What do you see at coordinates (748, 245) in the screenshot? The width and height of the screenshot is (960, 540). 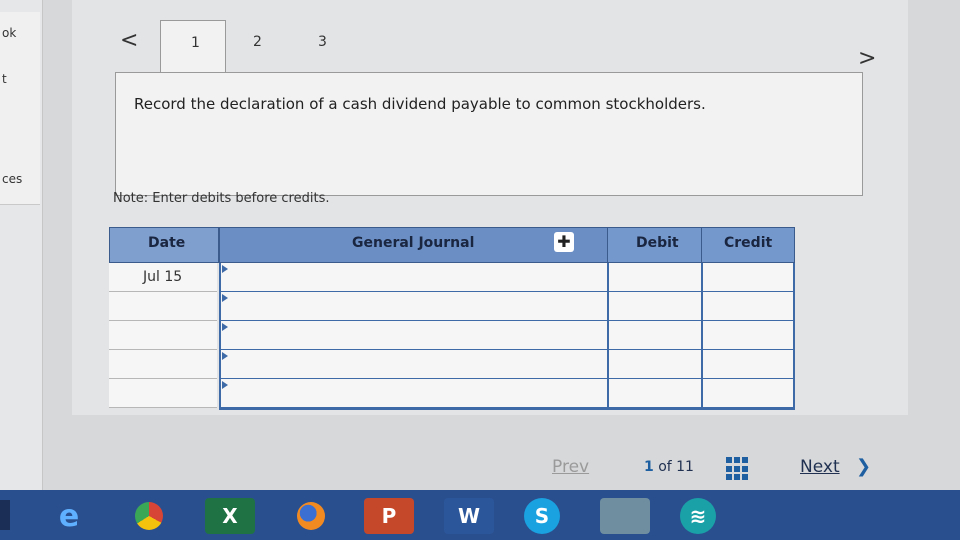 I see `column-header-credit: Credit` at bounding box center [748, 245].